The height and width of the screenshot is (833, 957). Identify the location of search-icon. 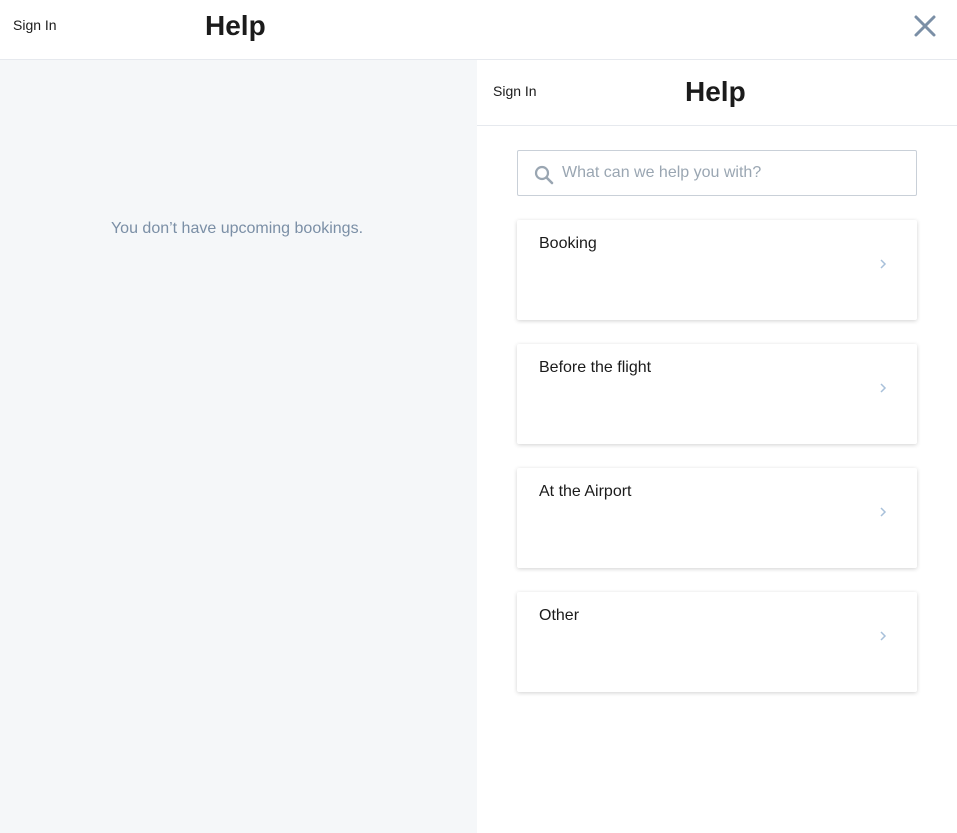
(544, 175).